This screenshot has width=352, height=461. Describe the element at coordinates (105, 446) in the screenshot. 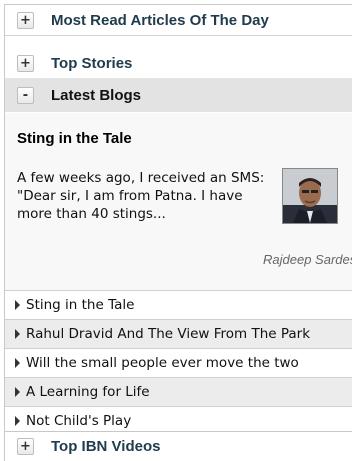

I see `section-title-top-ibn-videos: Top IBN Videos` at that location.